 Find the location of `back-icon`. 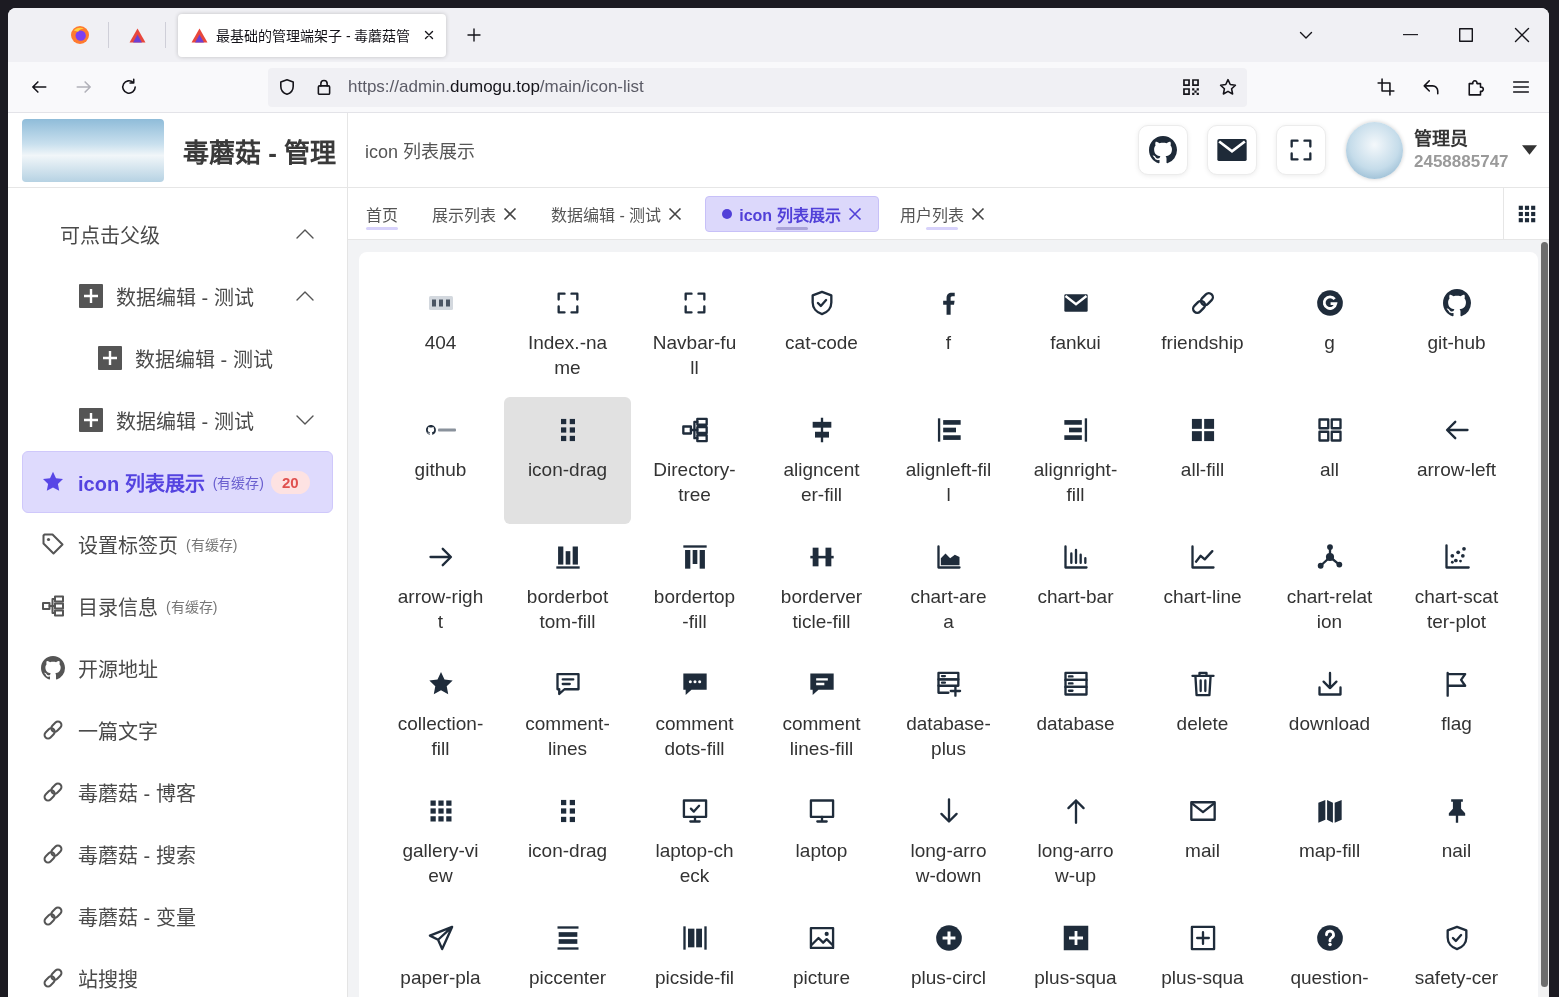

back-icon is located at coordinates (39, 87).